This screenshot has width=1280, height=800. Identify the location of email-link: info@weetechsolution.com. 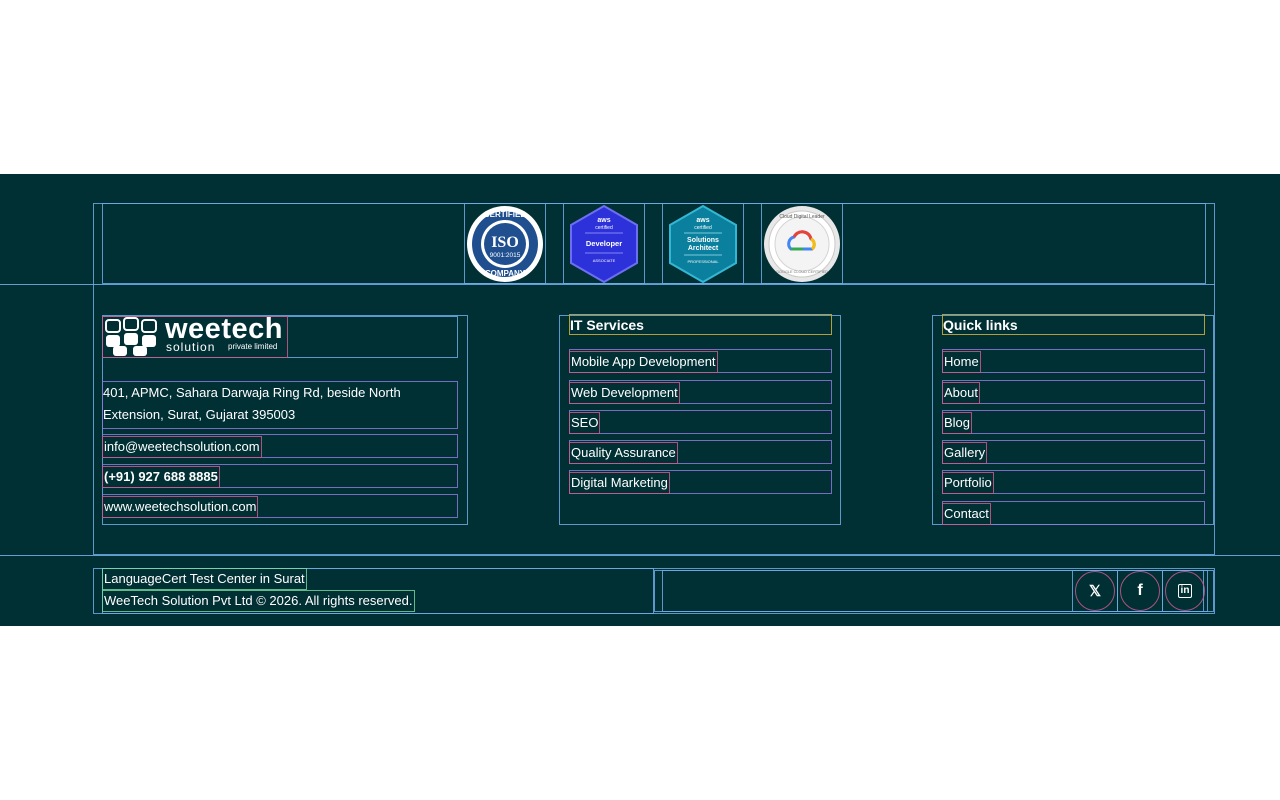
(182, 447).